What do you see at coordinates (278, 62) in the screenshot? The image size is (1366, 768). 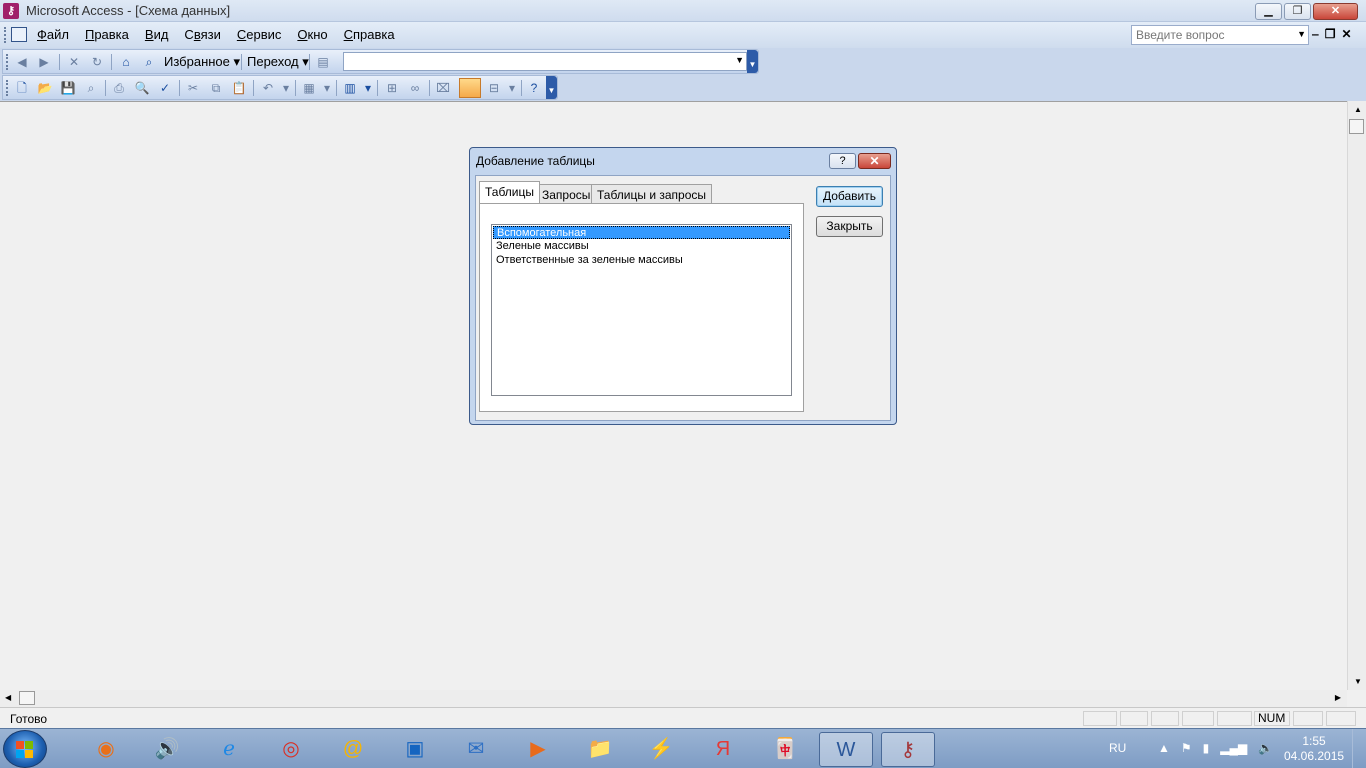 I see `goto-menu: Переход ▾` at bounding box center [278, 62].